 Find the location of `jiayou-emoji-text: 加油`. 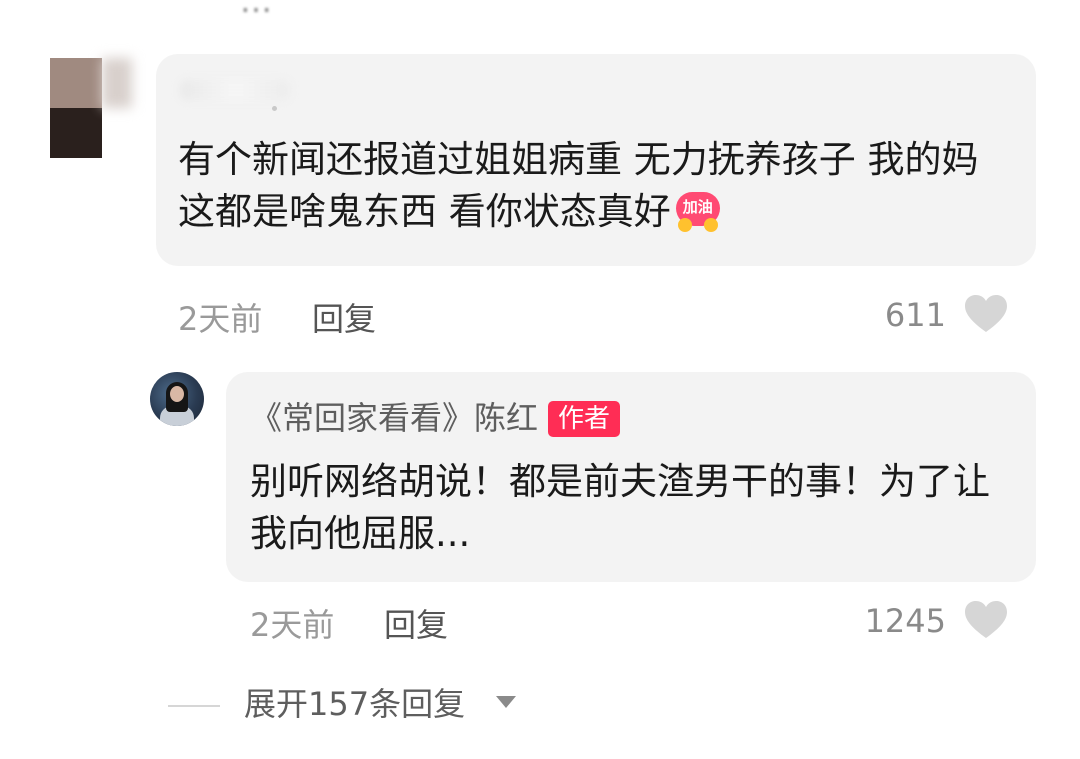

jiayou-emoji-text: 加油 is located at coordinates (697, 207).